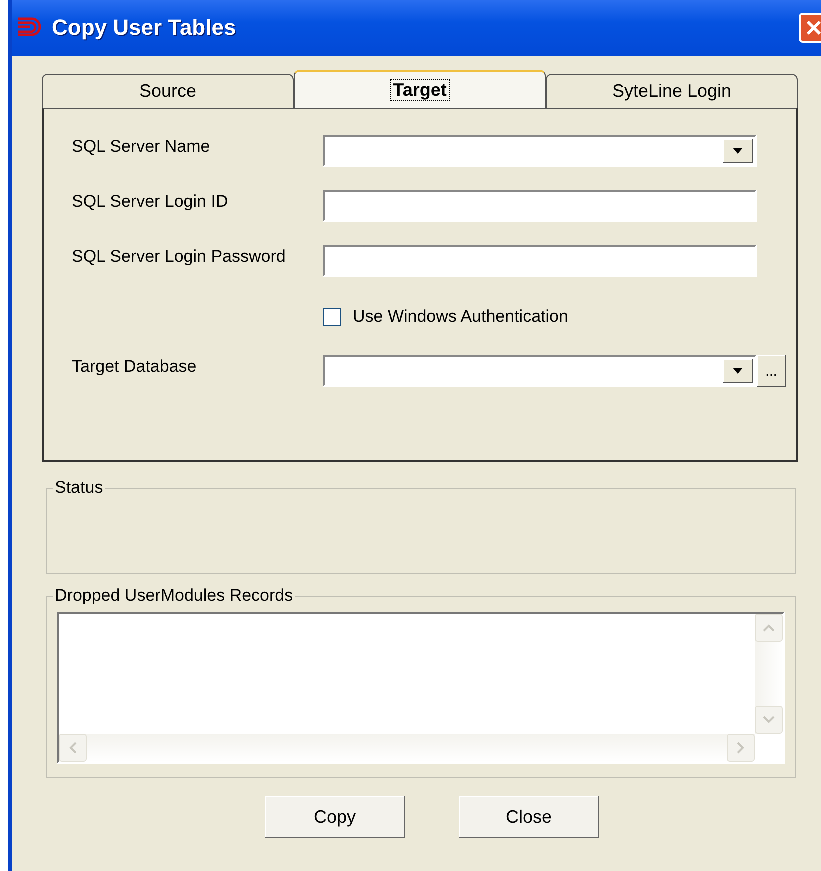 This screenshot has height=871, width=821. What do you see at coordinates (174, 596) in the screenshot?
I see `group-label: Dropped UserModules Records` at bounding box center [174, 596].